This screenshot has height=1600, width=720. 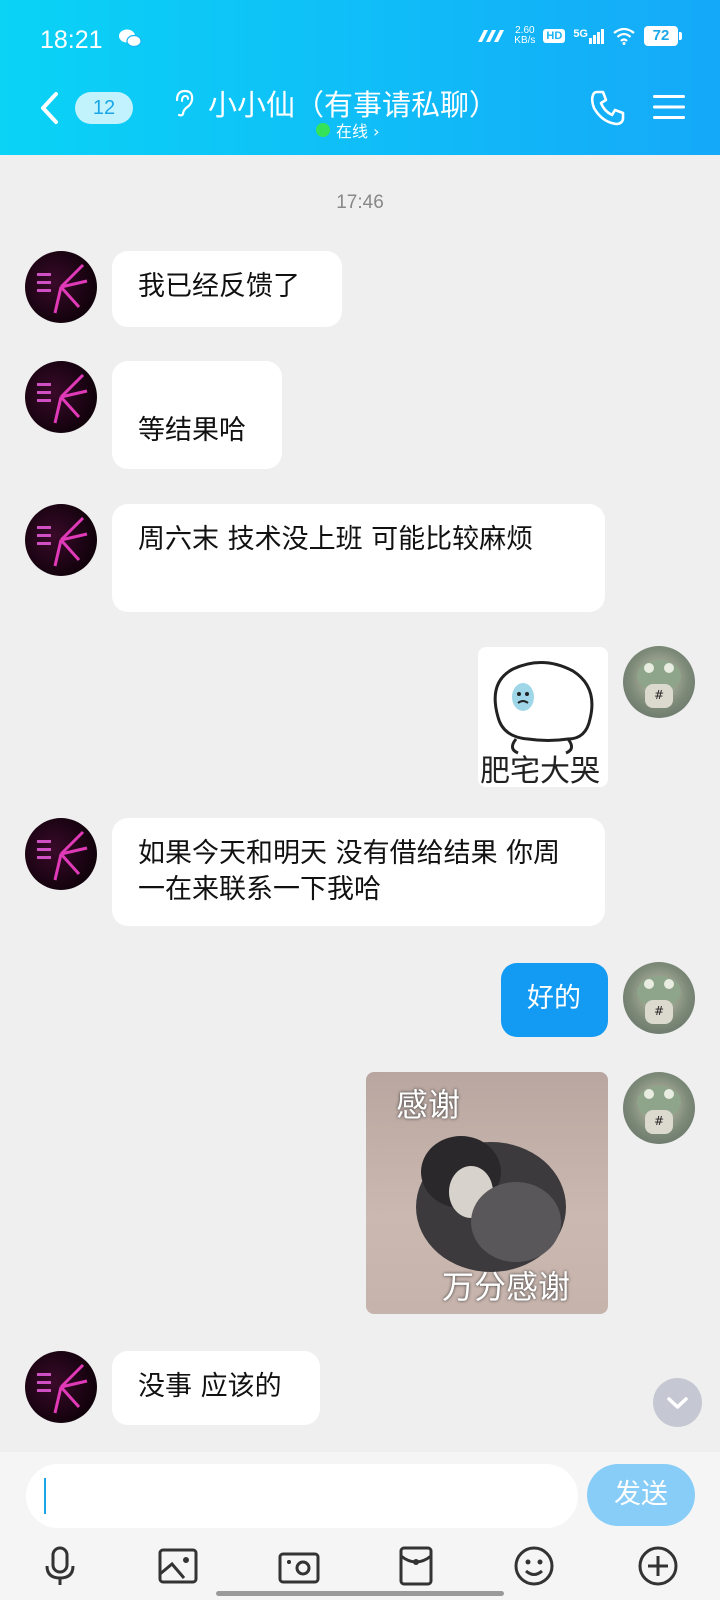 I want to click on input-bar: 发送, so click(x=360, y=1526).